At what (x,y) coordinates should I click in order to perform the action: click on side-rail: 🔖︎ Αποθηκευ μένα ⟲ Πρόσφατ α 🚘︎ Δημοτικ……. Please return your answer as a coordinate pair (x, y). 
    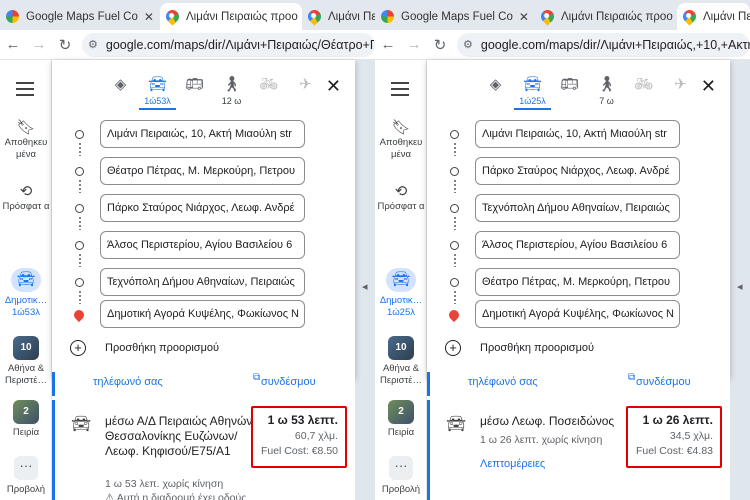
    Looking at the image, I should click on (26, 280).